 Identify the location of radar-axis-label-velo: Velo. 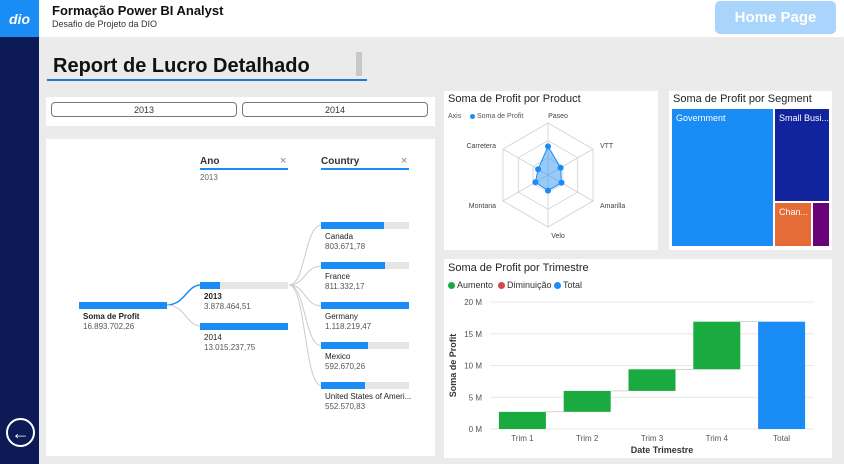
(558, 236).